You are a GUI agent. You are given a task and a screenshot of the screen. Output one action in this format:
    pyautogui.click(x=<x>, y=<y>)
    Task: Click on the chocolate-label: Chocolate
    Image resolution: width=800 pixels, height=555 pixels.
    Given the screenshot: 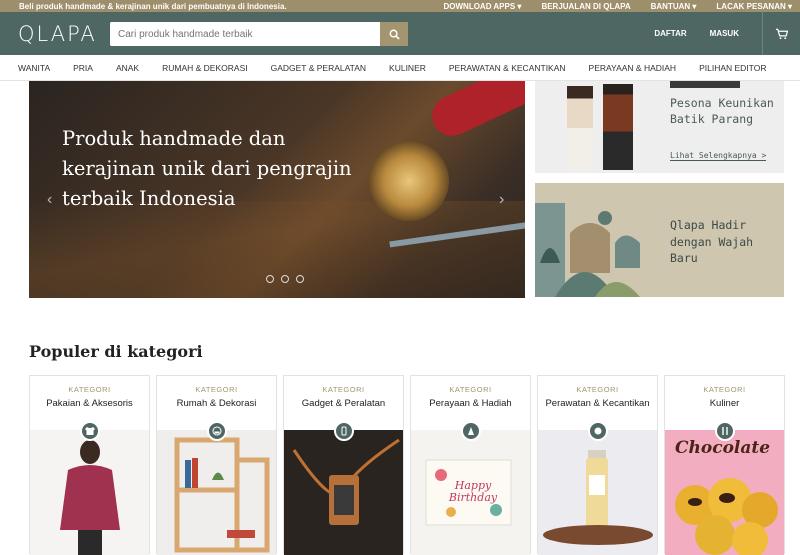 What is the action you would take?
    pyautogui.click(x=723, y=448)
    